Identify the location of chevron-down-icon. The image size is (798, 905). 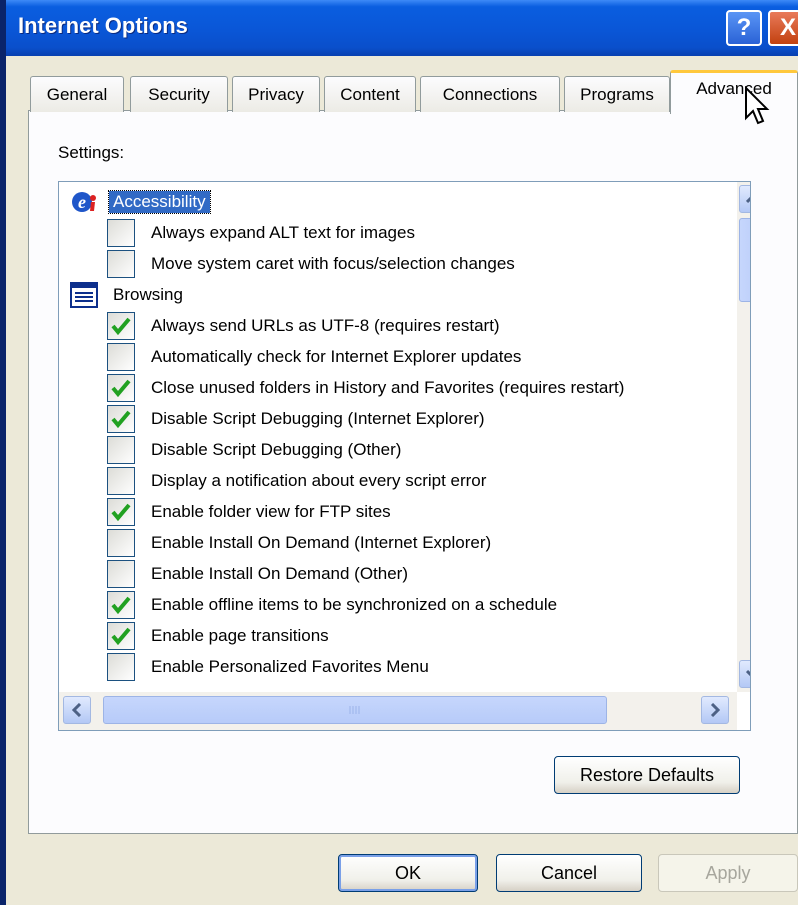
(748, 673).